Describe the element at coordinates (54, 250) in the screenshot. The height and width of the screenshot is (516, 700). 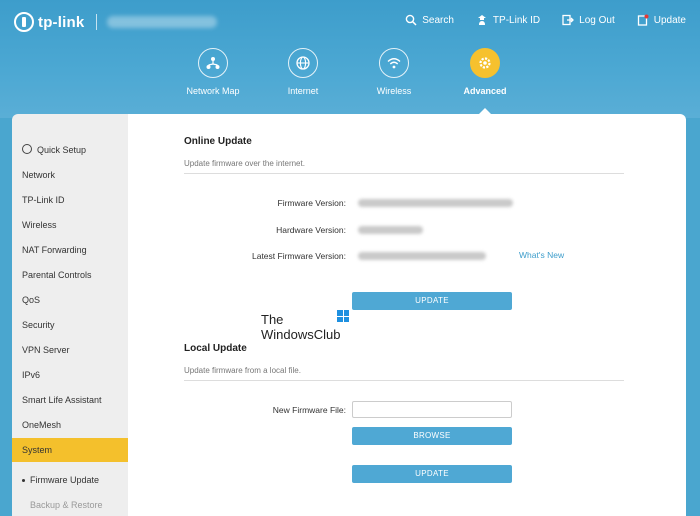
I see `sidebar-item-label: NAT Forwarding` at that location.